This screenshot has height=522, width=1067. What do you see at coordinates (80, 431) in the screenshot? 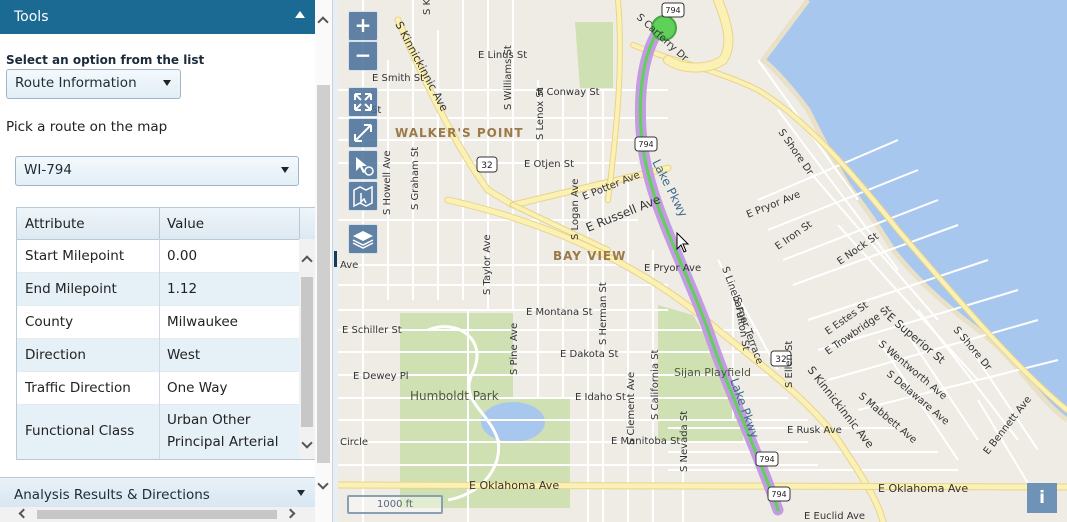
I see `row-attribute: Functional Class` at bounding box center [80, 431].